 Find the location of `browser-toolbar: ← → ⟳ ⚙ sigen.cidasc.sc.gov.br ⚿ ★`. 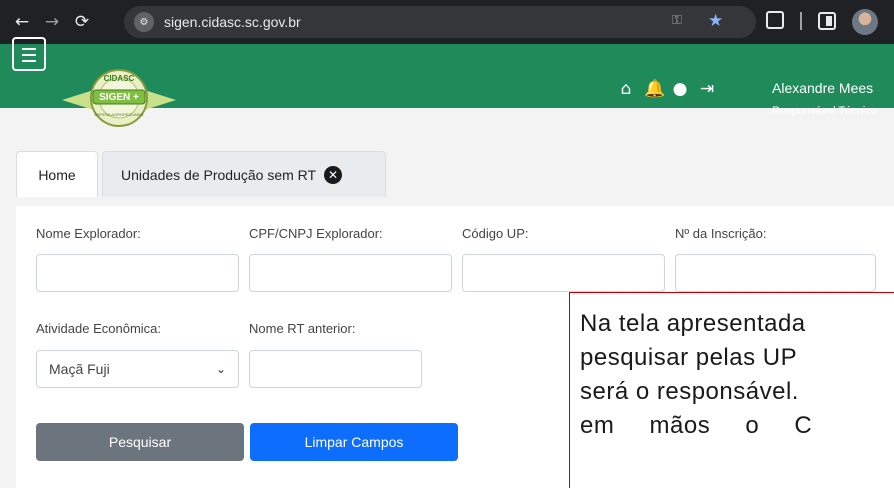

browser-toolbar: ← → ⟳ ⚙ sigen.cidasc.sc.gov.br ⚿ ★ is located at coordinates (447, 22).